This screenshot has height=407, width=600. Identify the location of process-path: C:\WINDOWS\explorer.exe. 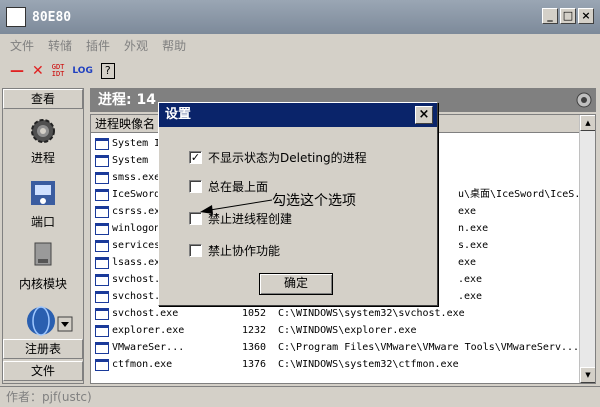
(347, 330).